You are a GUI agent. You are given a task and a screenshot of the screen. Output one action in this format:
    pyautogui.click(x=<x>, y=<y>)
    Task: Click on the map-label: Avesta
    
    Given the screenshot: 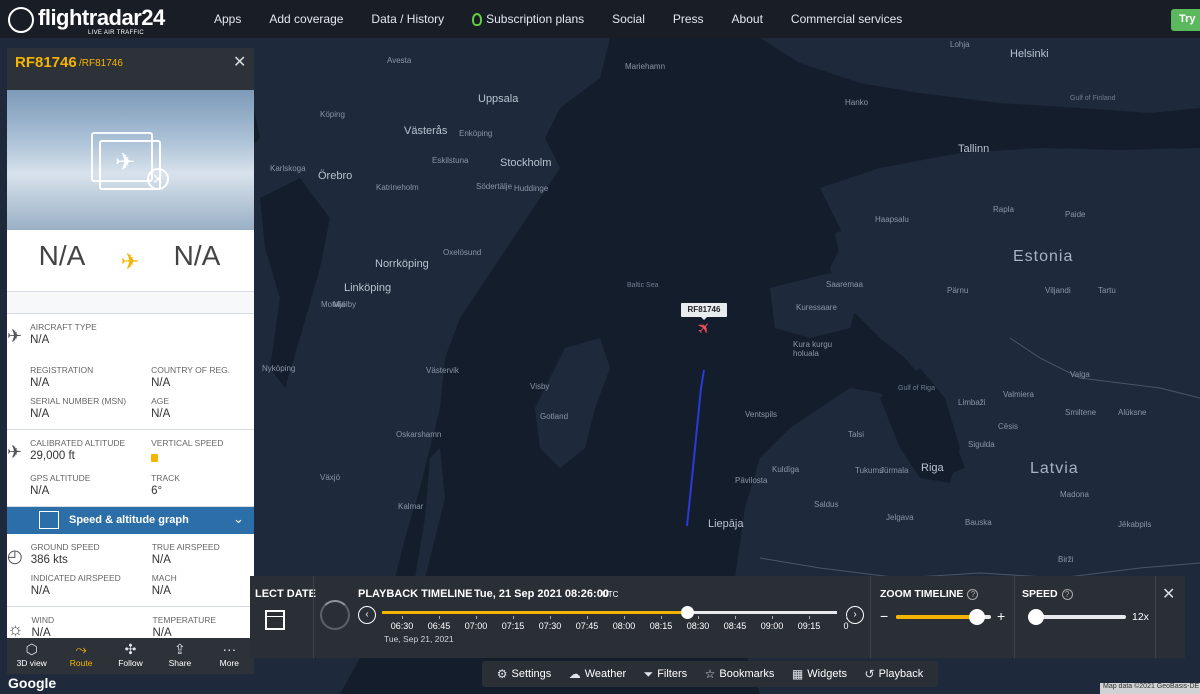 What is the action you would take?
    pyautogui.click(x=399, y=60)
    